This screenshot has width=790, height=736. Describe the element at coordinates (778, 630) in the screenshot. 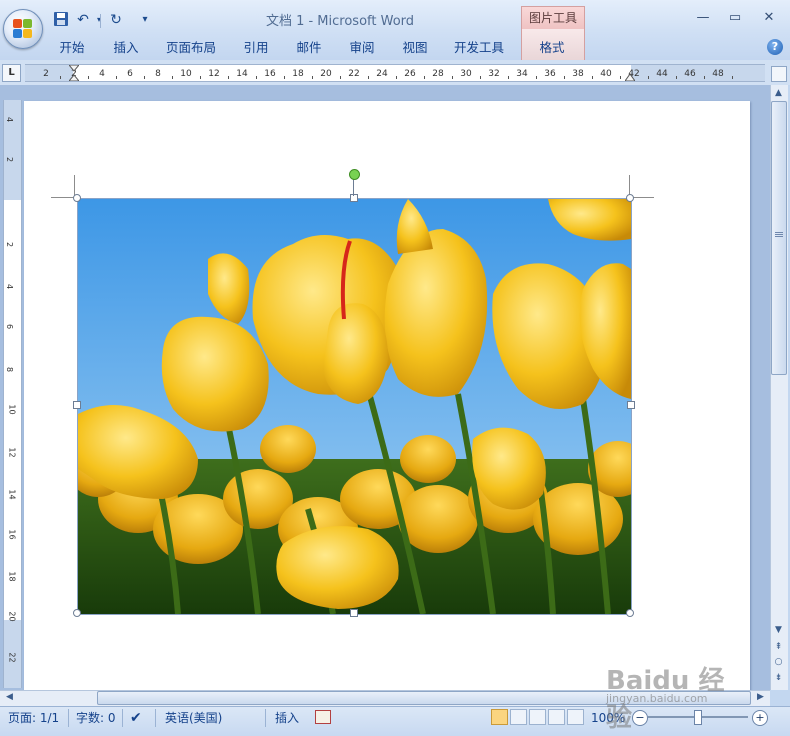

I see `scroll-down-arrow-icon: ▼` at that location.